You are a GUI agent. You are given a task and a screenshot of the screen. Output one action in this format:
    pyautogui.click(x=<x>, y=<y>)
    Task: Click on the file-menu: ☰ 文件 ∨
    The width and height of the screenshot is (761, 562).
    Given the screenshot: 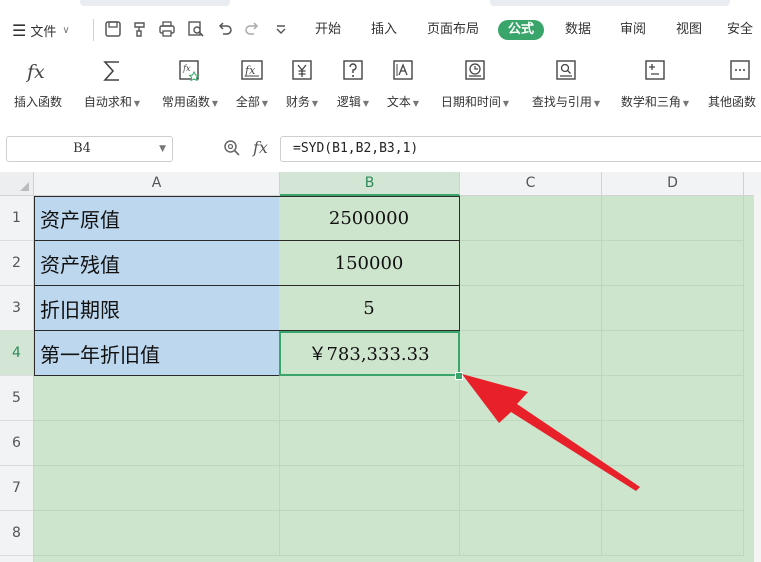 What is the action you would take?
    pyautogui.click(x=41, y=30)
    